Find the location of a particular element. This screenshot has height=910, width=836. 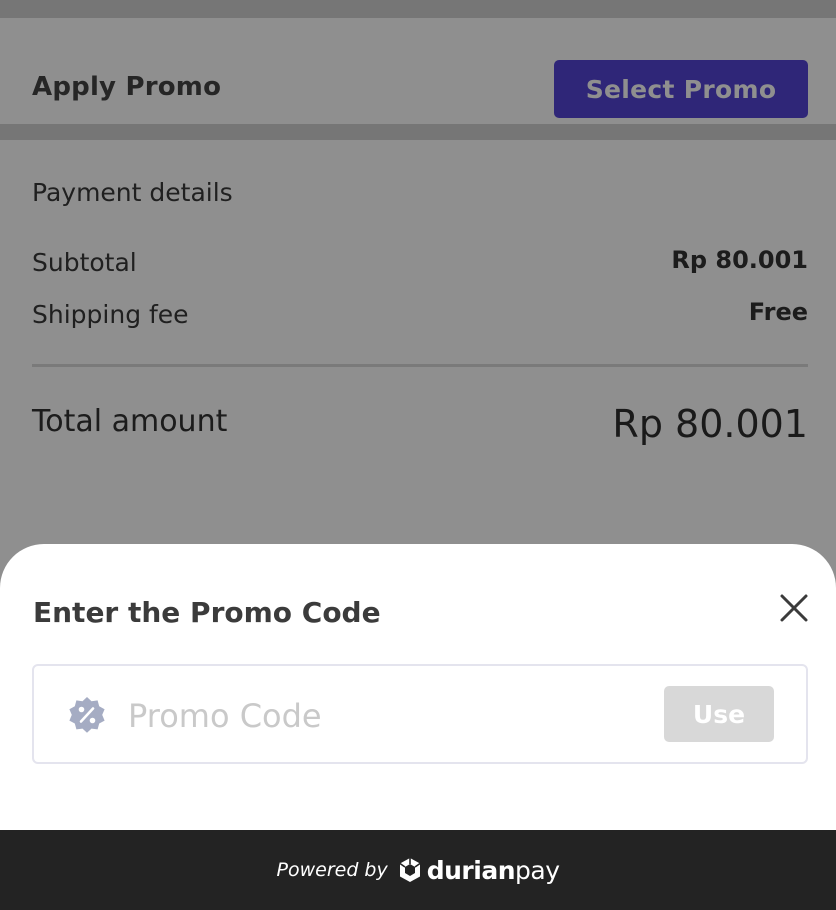

durianpay-logo: durian pay is located at coordinates (479, 870).